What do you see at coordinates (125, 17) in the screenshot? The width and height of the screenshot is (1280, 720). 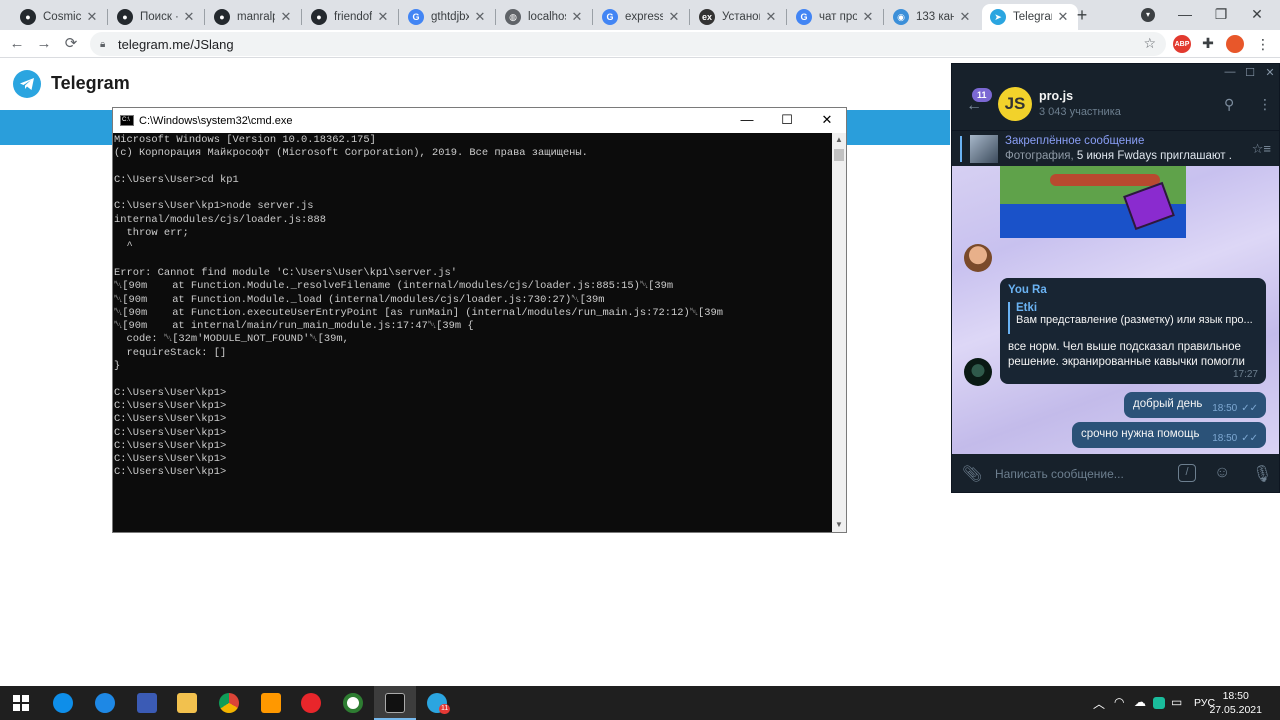 I see `github-icon: ●` at bounding box center [125, 17].